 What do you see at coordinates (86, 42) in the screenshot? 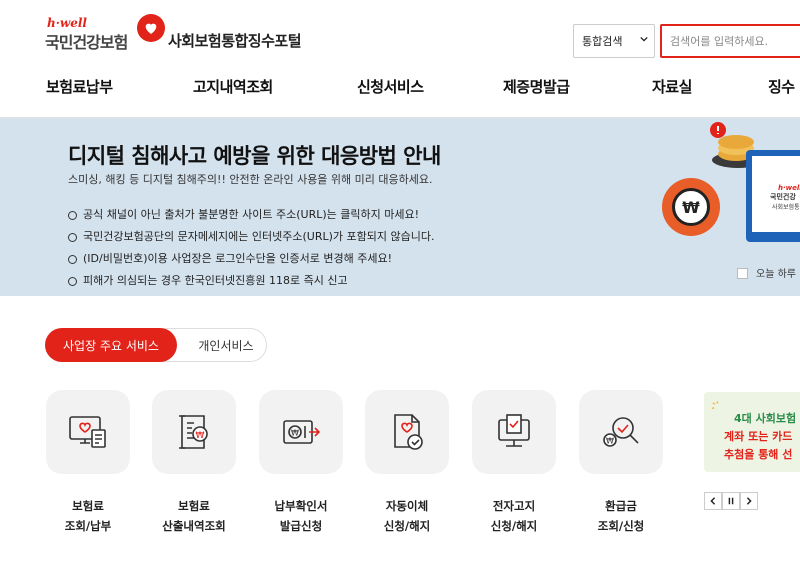
I see `logo-text: 국민건강보험` at bounding box center [86, 42].